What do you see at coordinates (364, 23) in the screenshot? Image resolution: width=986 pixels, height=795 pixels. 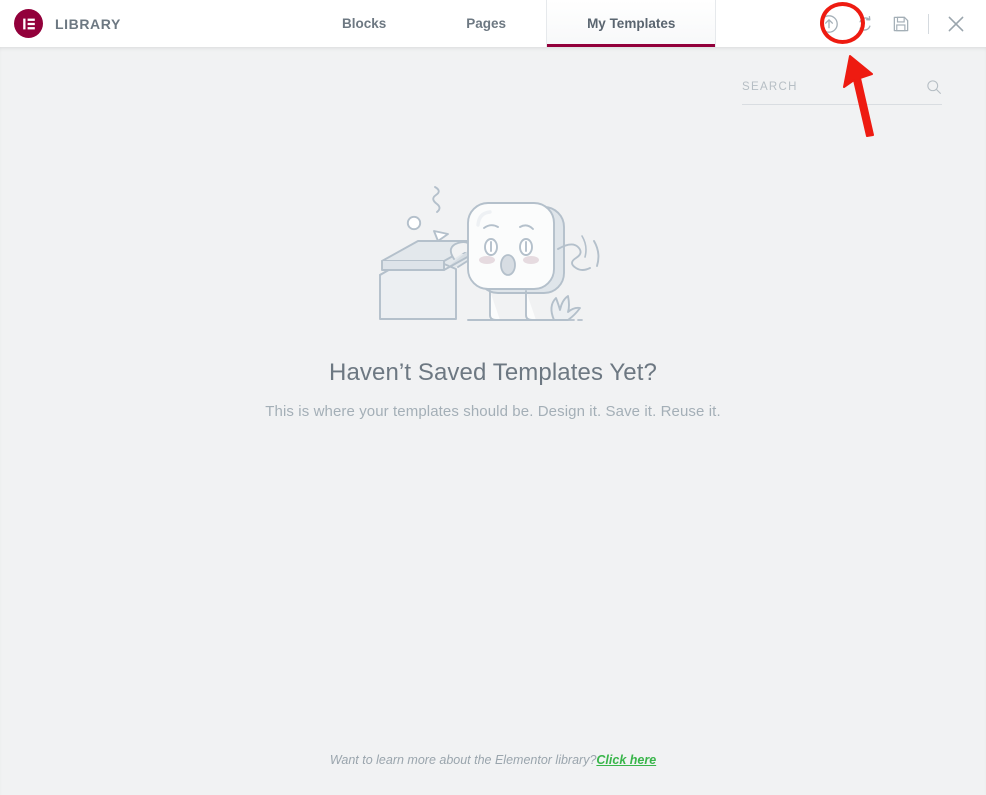 I see `tab-blocks: Blocks` at bounding box center [364, 23].